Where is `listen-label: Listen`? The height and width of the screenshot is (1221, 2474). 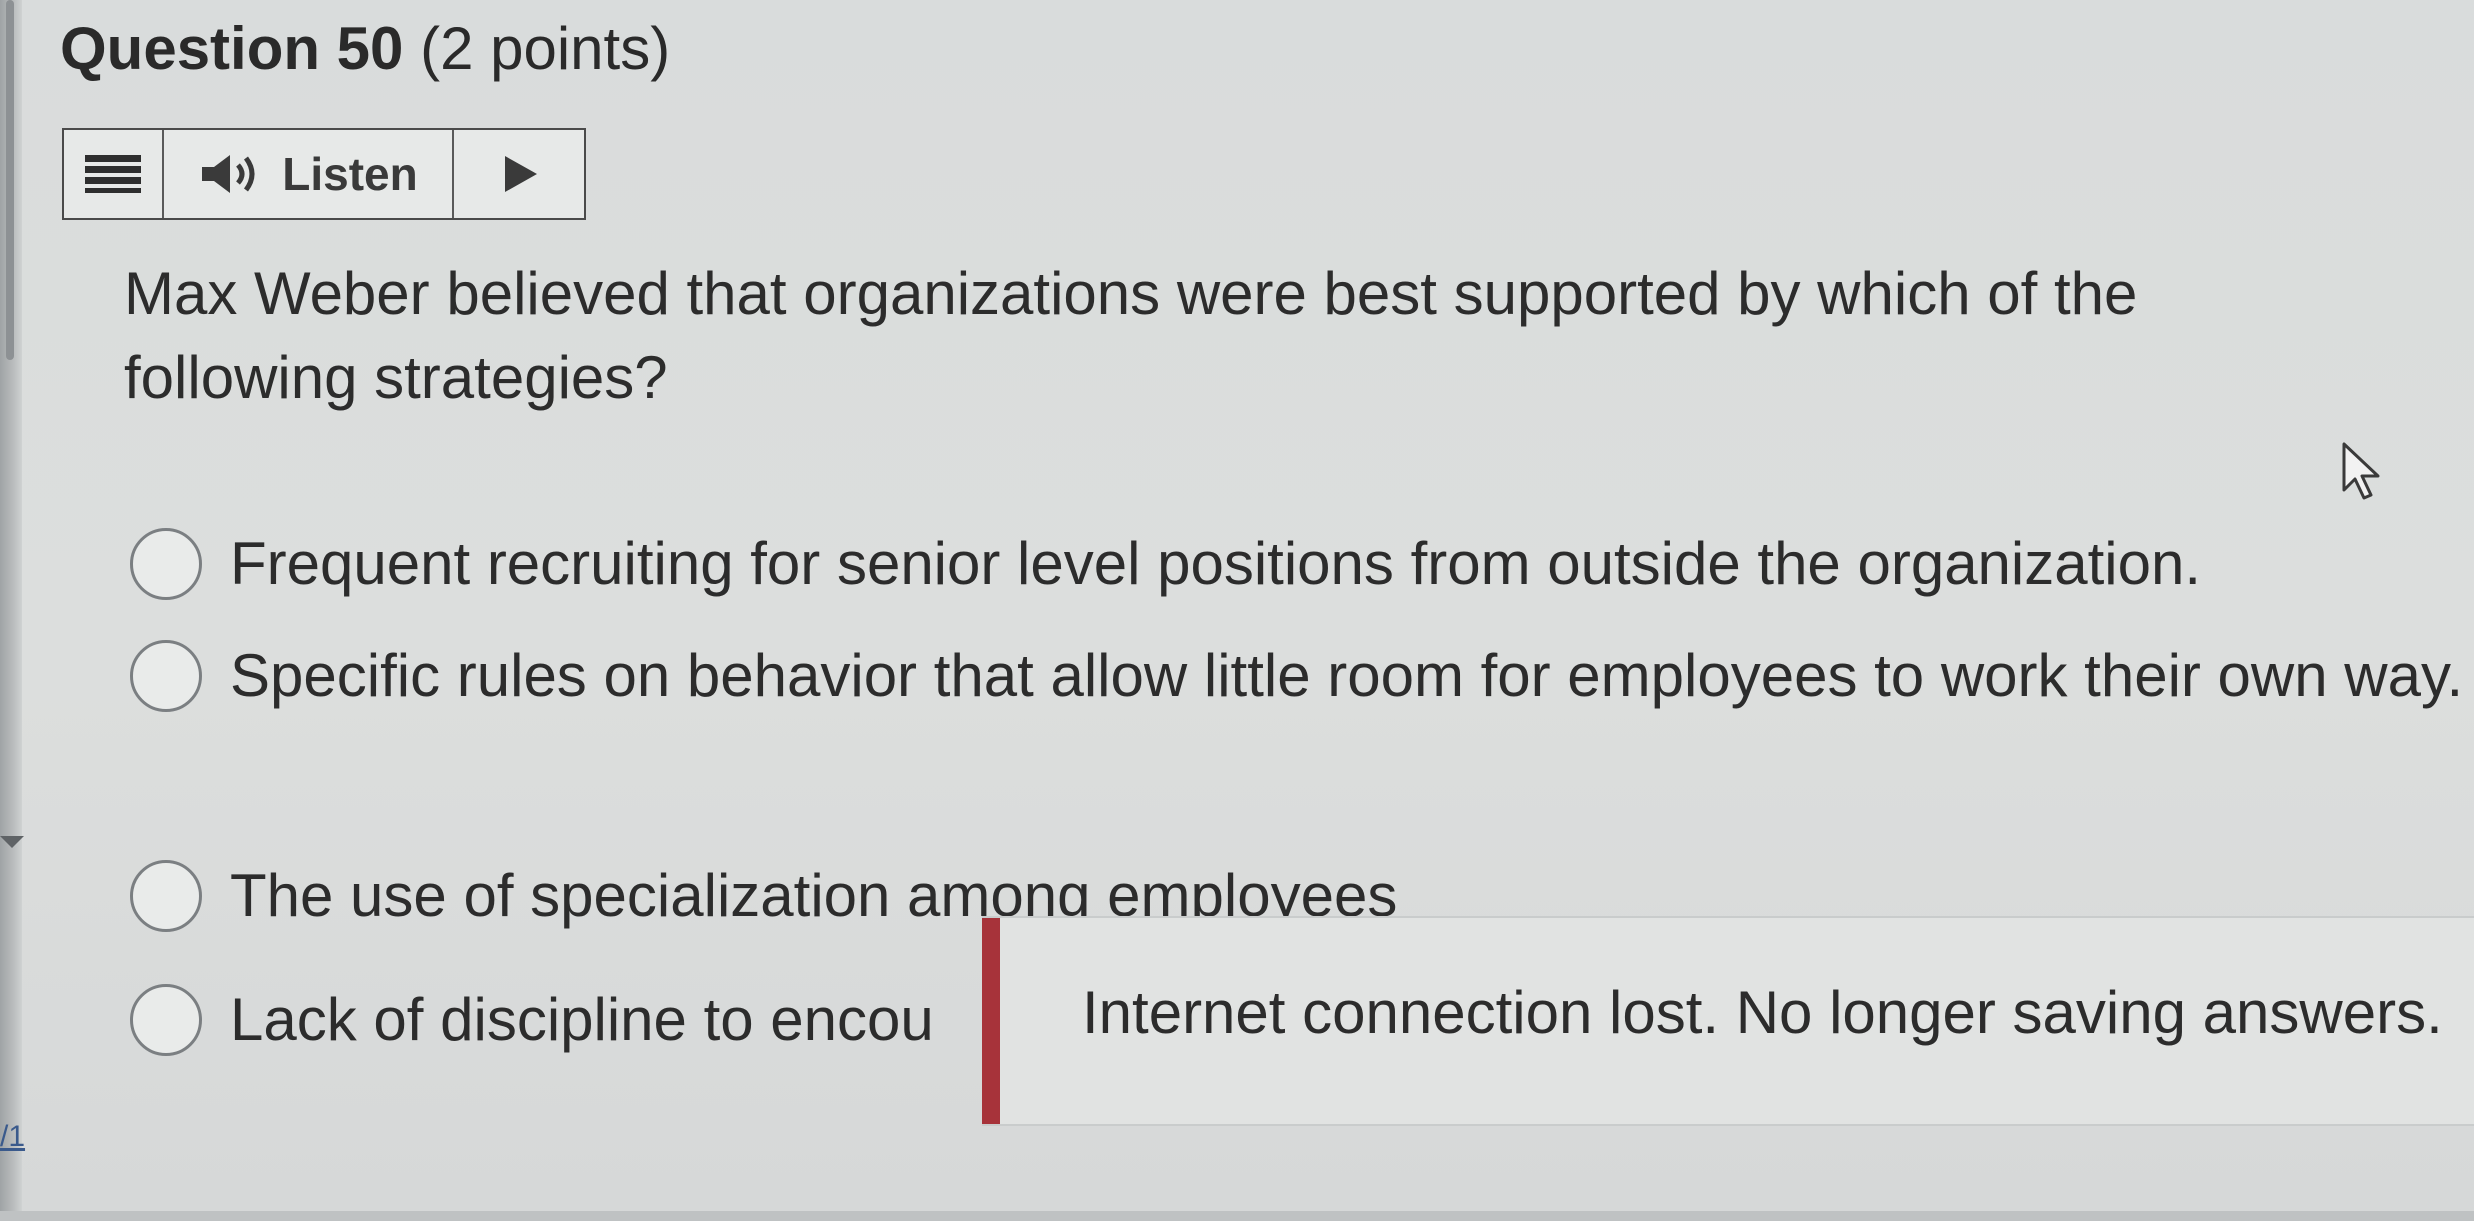 listen-label: Listen is located at coordinates (350, 174).